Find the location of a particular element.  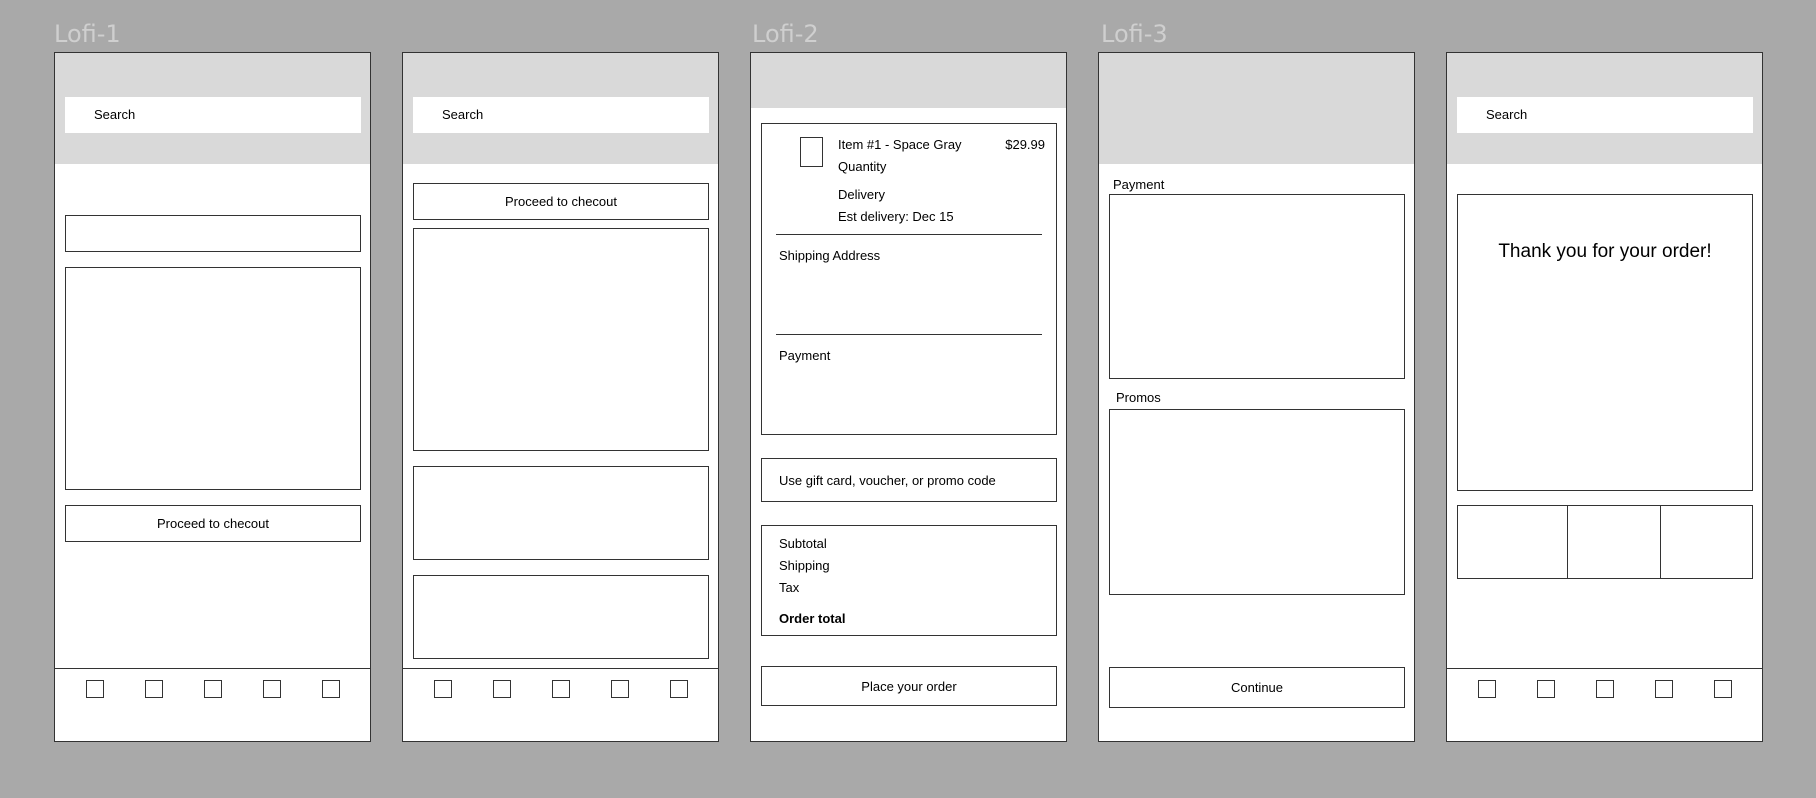

tax-label: Tax is located at coordinates (789, 587).